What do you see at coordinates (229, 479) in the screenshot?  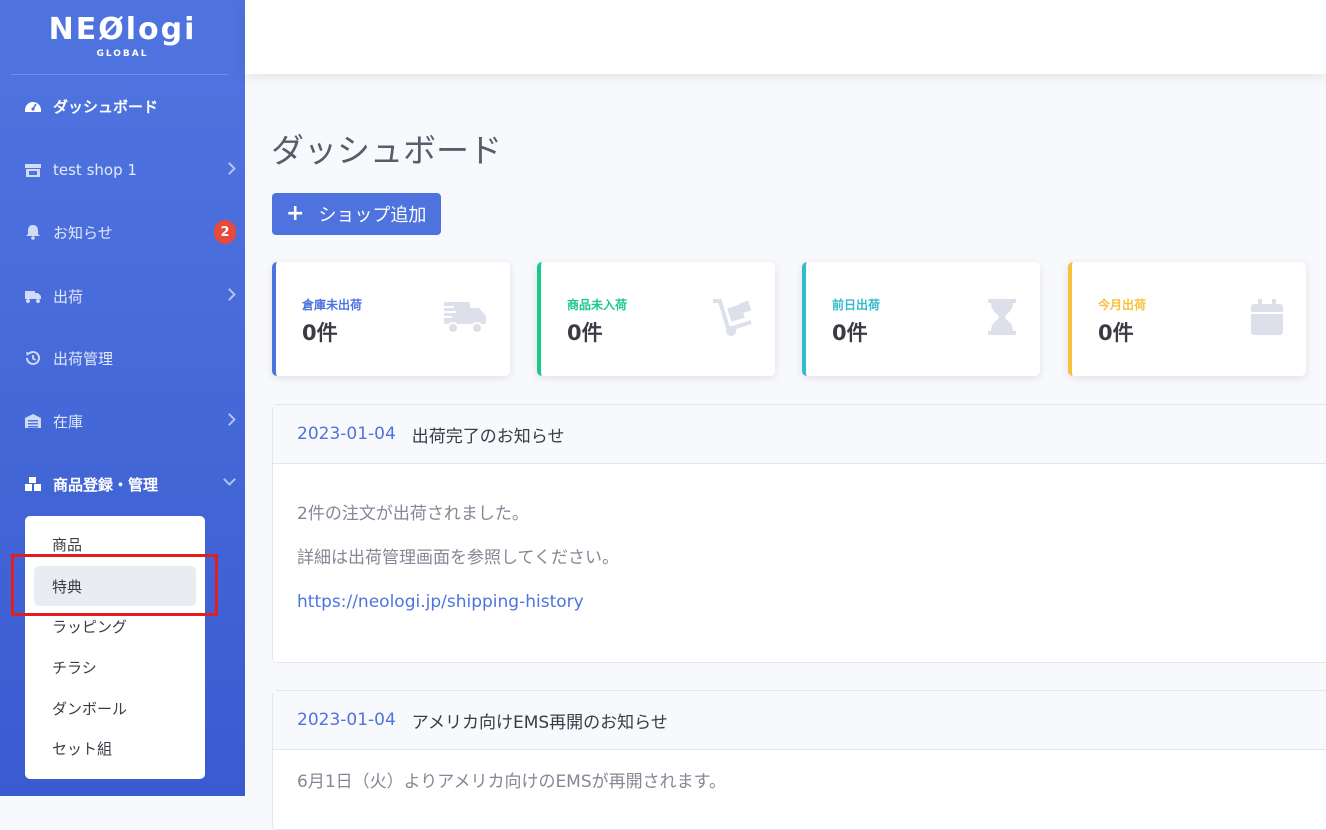 I see `chevron-down-icon` at bounding box center [229, 479].